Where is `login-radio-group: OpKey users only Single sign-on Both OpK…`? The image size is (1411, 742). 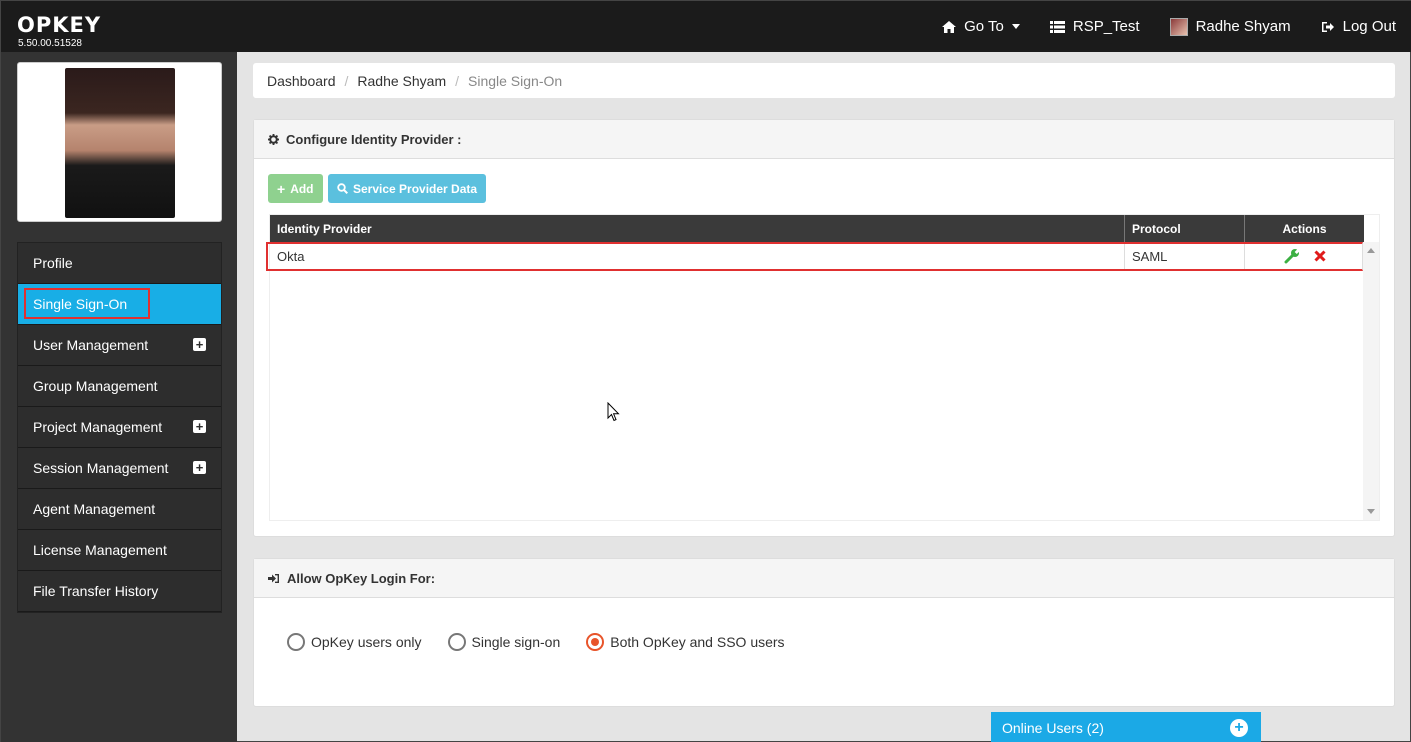
login-radio-group: OpKey users only Single sign-on Both OpK… is located at coordinates (536, 642).